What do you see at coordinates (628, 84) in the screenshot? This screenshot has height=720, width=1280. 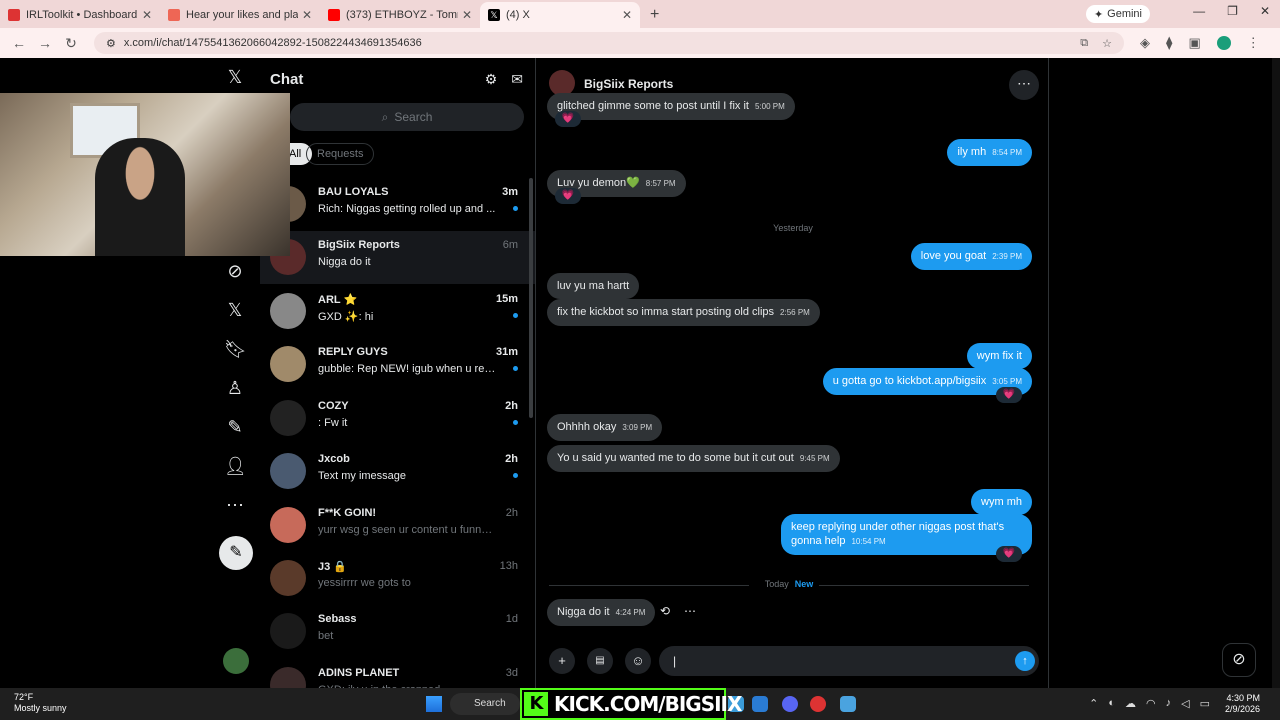 I see `thread-title: BigSiix Reports` at bounding box center [628, 84].